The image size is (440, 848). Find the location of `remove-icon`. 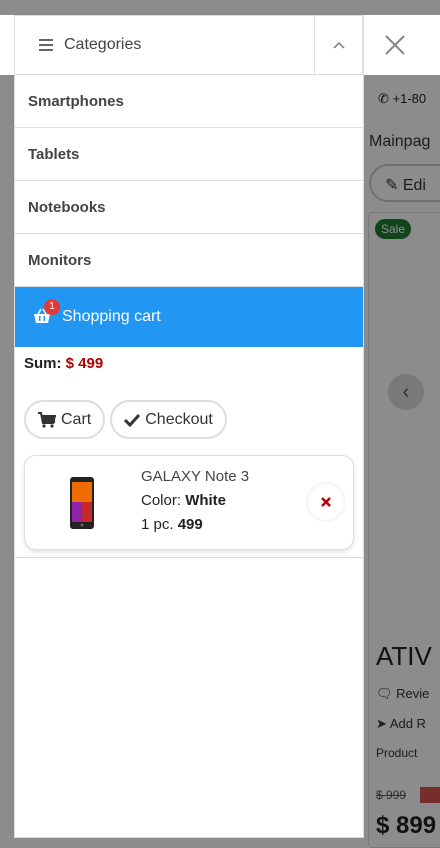

remove-icon is located at coordinates (326, 502).